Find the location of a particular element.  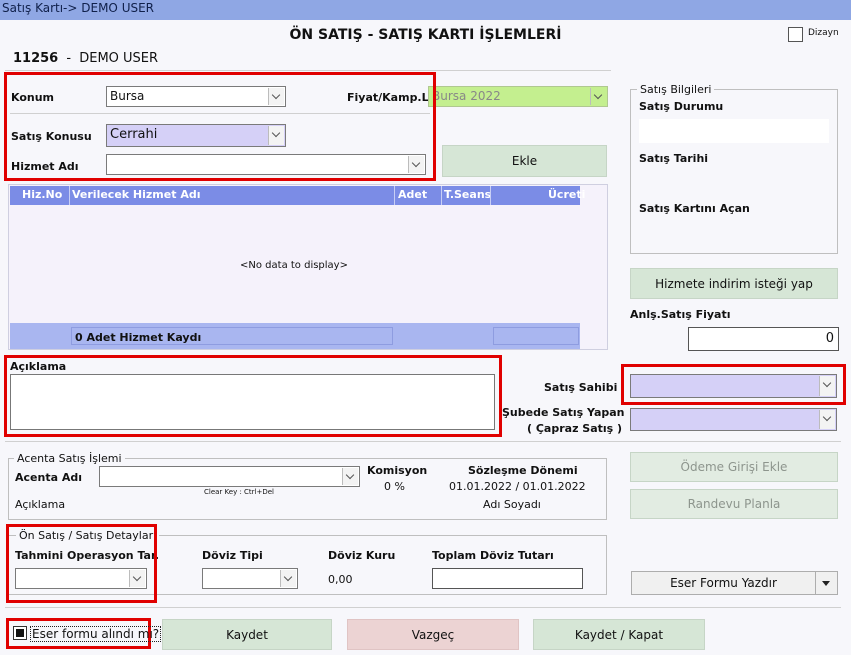

komisyon-value: 0 % is located at coordinates (394, 486).